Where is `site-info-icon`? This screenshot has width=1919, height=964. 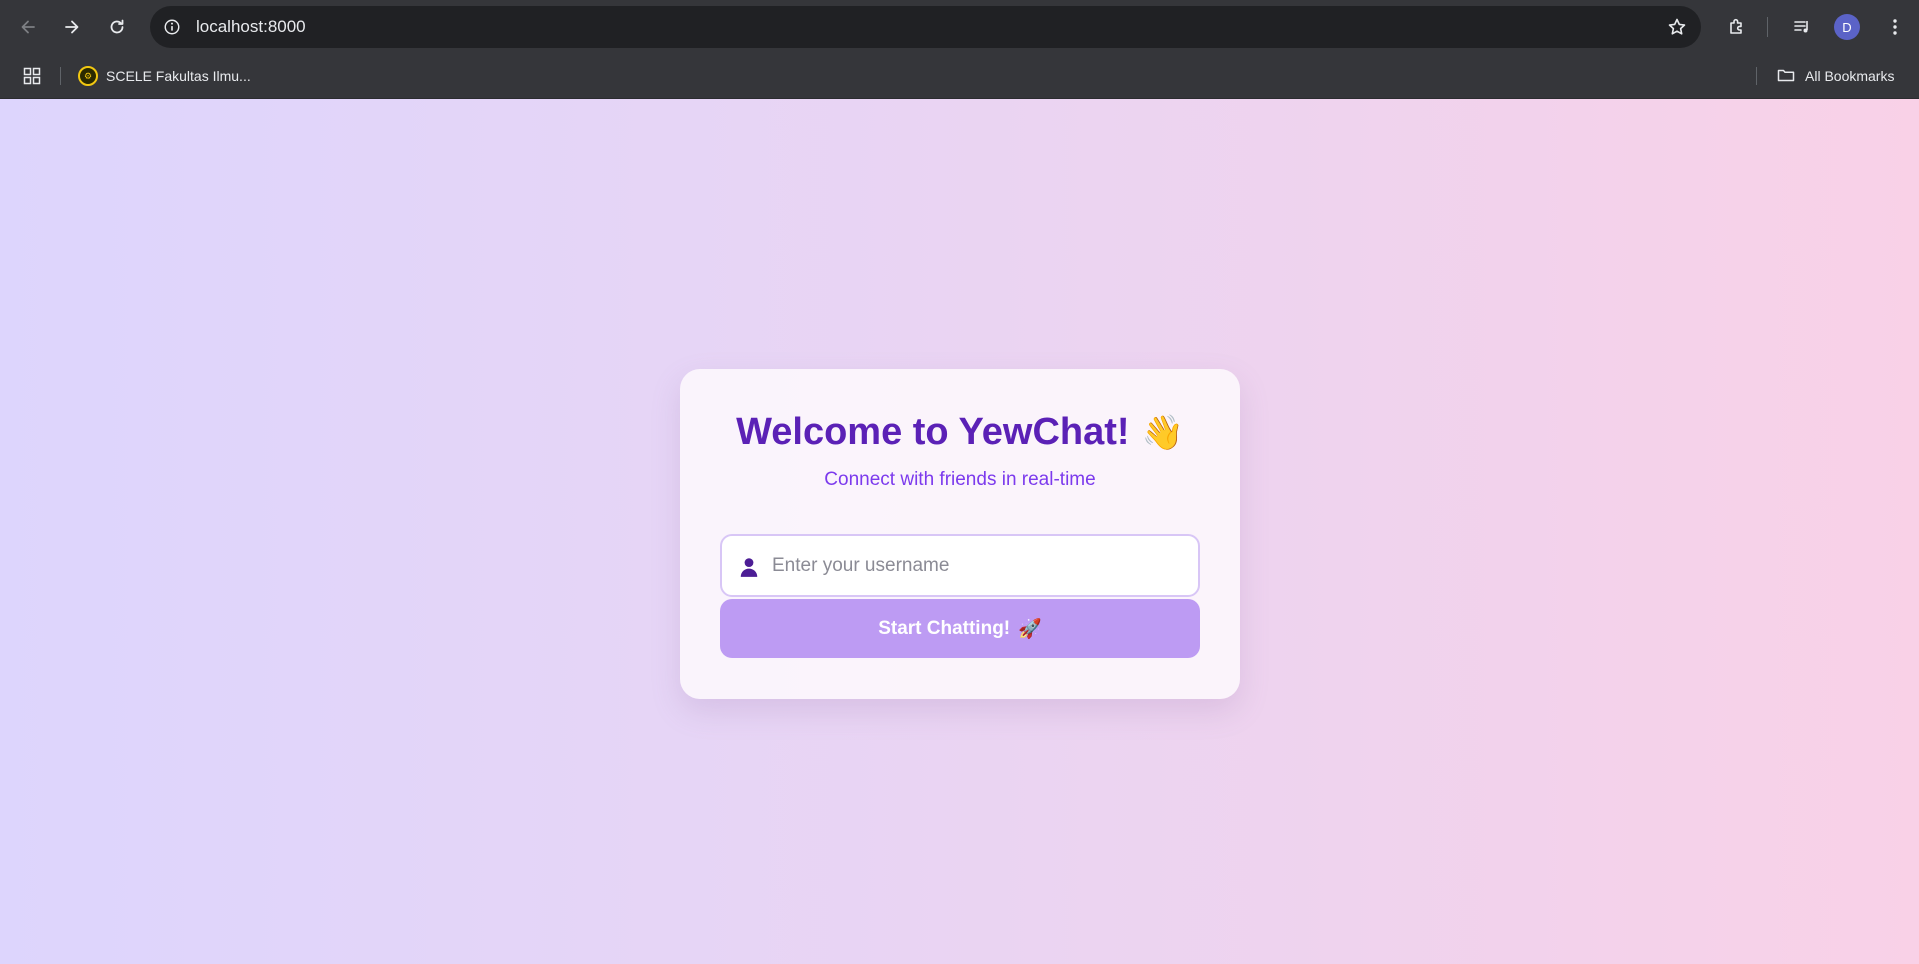
site-info-icon is located at coordinates (172, 27).